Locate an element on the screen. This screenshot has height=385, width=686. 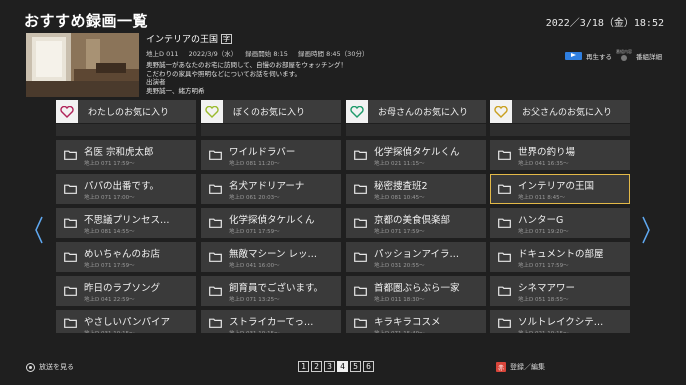
list-item: 世界の釣り場 地上D 041 16:35～ is located at coordinates (560, 155).